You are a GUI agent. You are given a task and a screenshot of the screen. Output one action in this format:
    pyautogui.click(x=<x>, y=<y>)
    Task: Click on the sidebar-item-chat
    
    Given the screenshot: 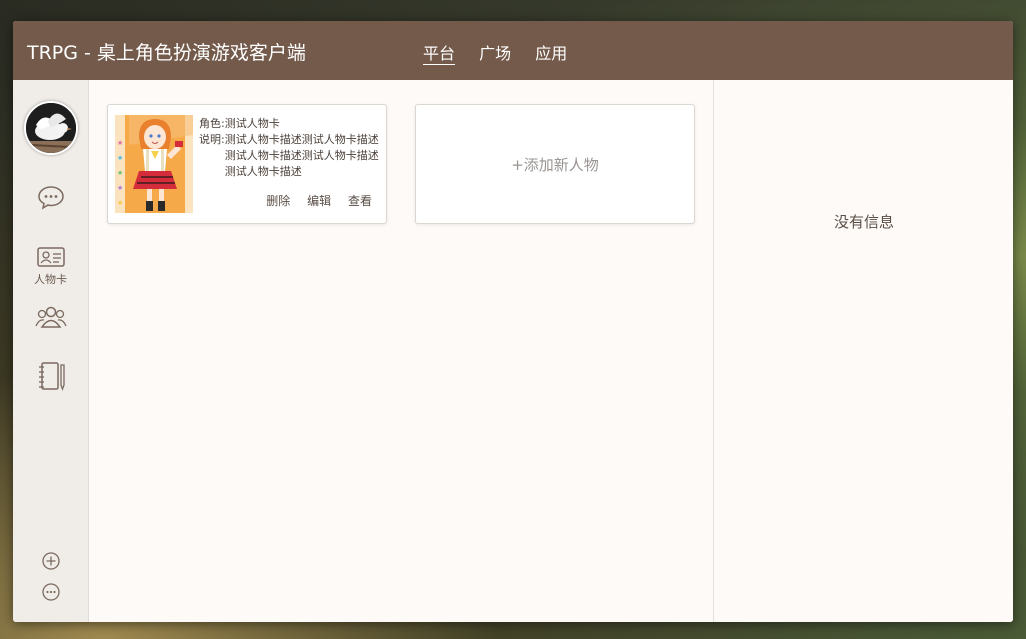 What is the action you would take?
    pyautogui.click(x=50, y=197)
    